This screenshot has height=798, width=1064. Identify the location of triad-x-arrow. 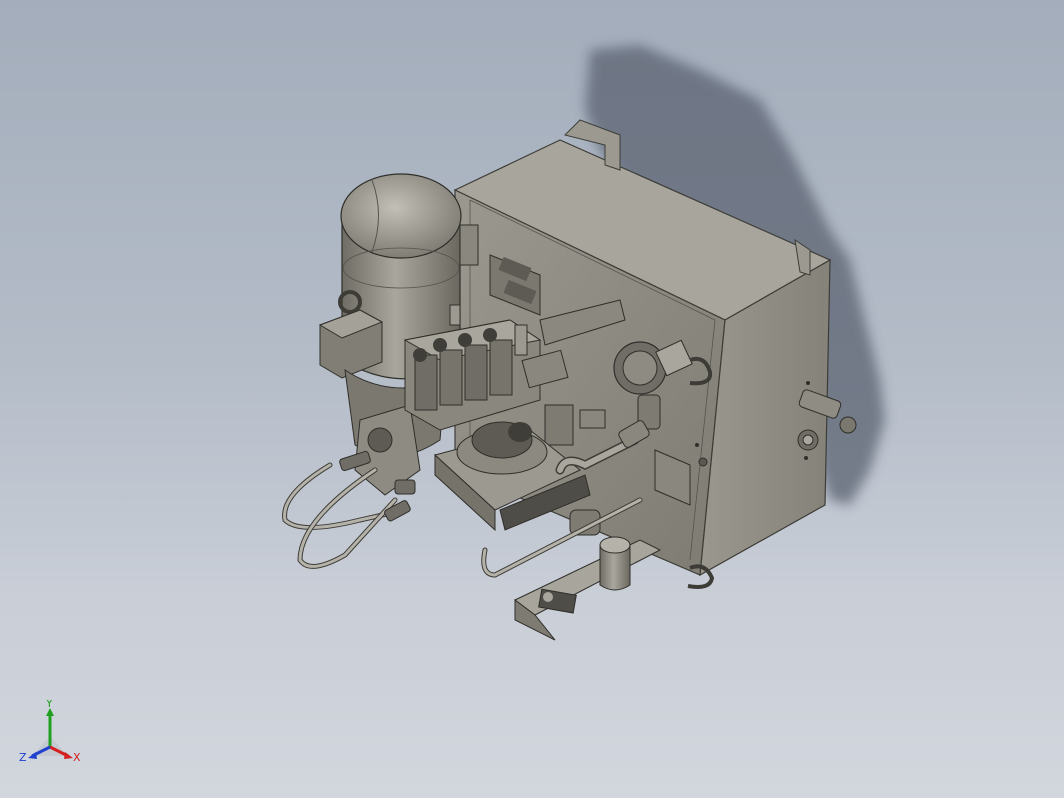
(68, 755).